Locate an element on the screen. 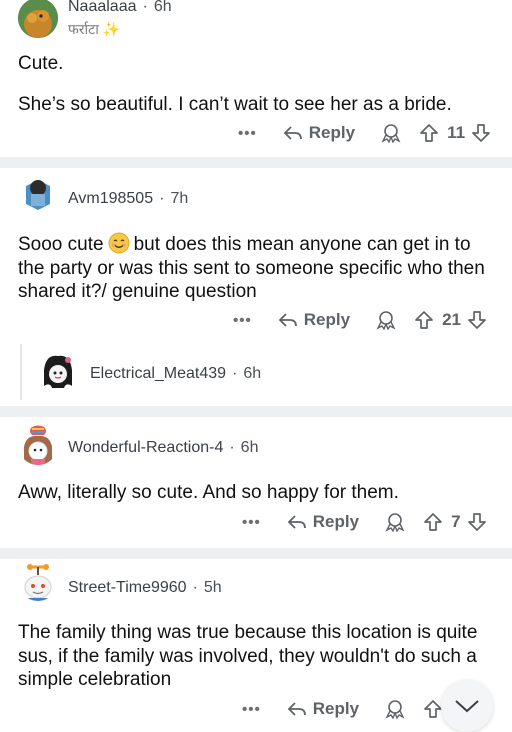 Image resolution: width=512 pixels, height=732 pixels. smiling-face-emoji is located at coordinates (119, 243).